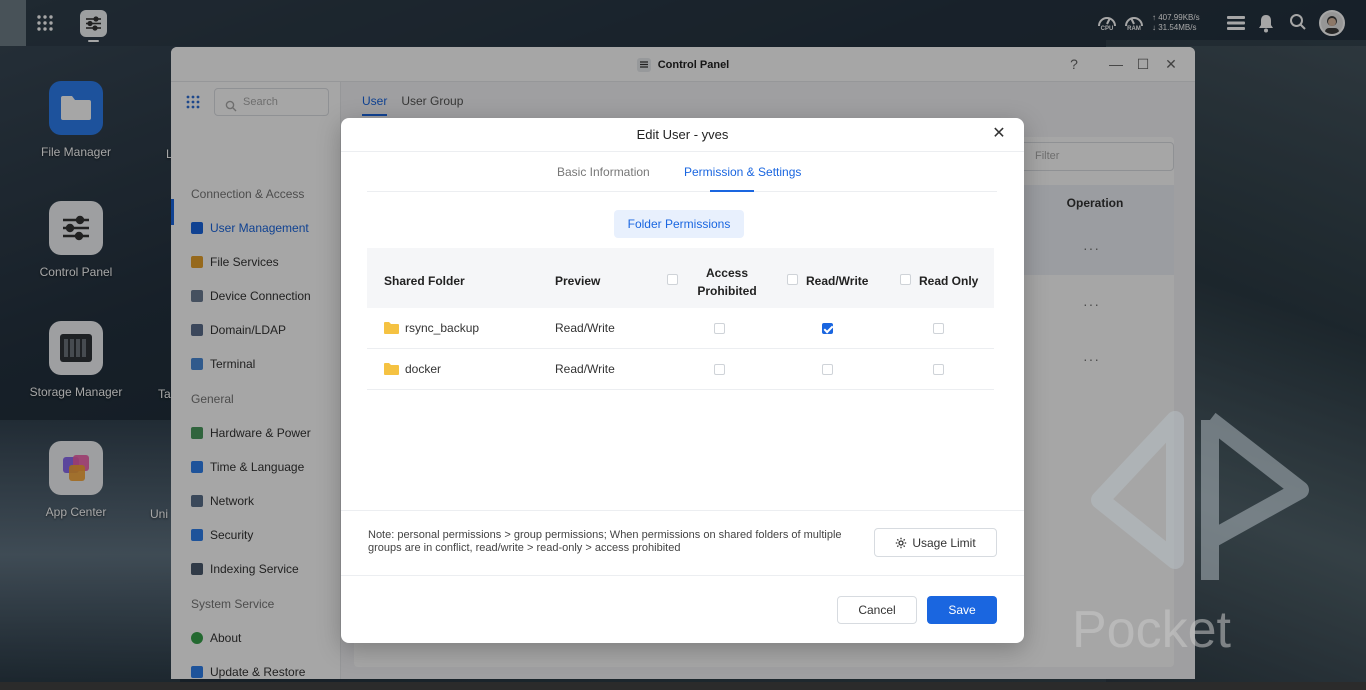 This screenshot has height=690, width=1366. What do you see at coordinates (423, 369) in the screenshot?
I see `folder-name: docker` at bounding box center [423, 369].